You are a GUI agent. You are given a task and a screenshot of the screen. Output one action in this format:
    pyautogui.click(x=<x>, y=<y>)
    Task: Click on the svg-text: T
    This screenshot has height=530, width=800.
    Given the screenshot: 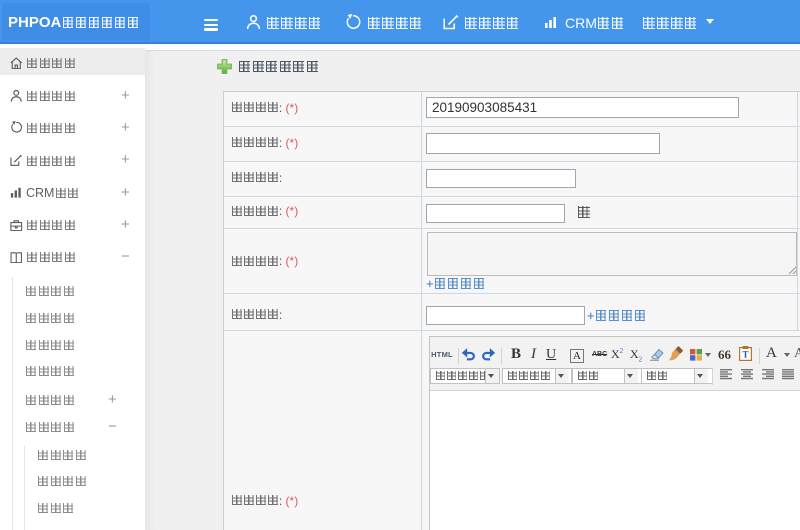 What is the action you would take?
    pyautogui.click(x=745, y=355)
    